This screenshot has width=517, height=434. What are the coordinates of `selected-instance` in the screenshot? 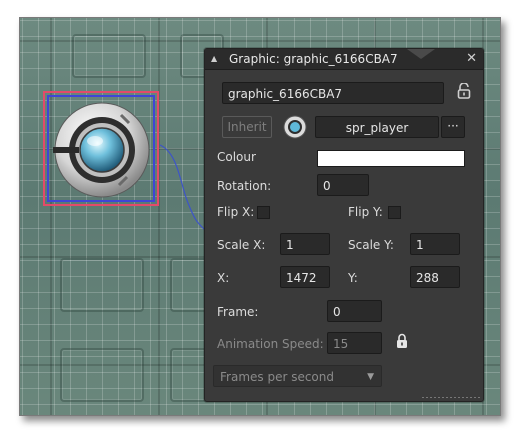 It's located at (101, 148).